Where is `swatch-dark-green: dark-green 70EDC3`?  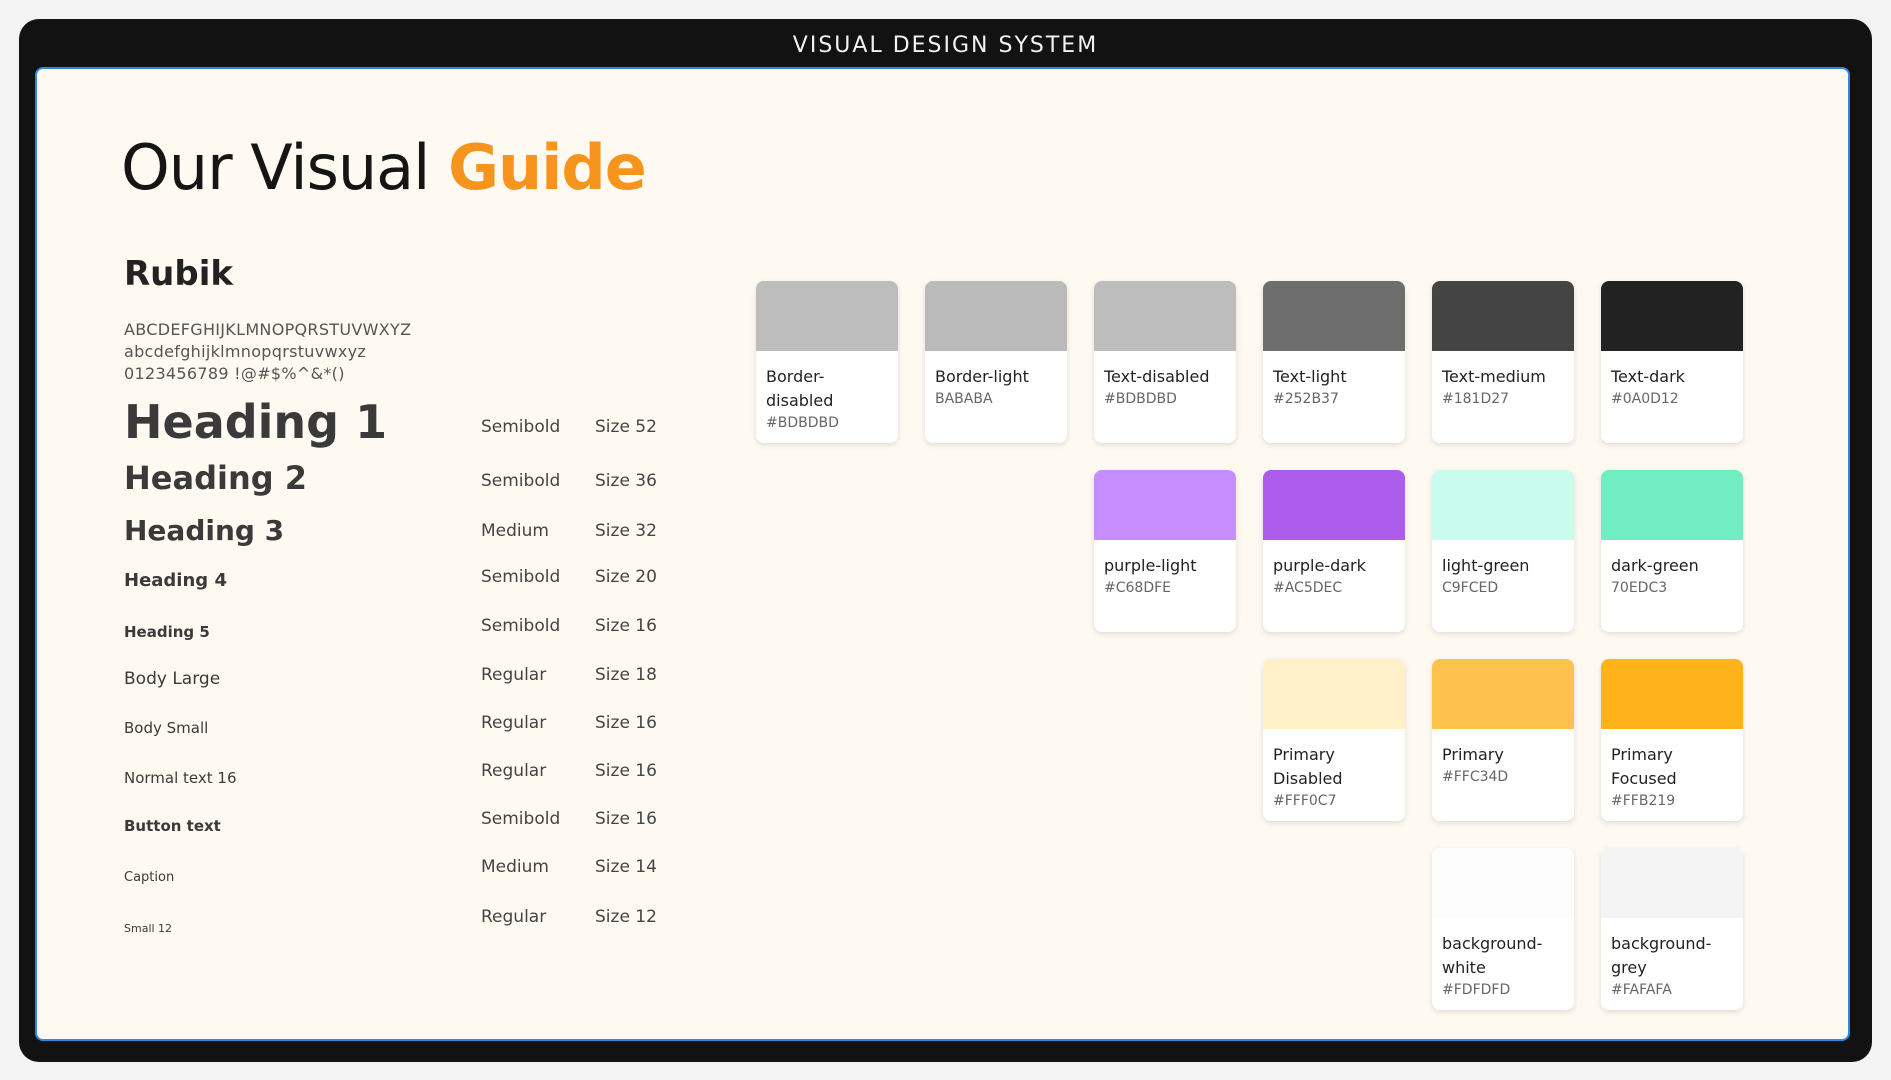 swatch-dark-green: dark-green 70EDC3 is located at coordinates (1672, 551).